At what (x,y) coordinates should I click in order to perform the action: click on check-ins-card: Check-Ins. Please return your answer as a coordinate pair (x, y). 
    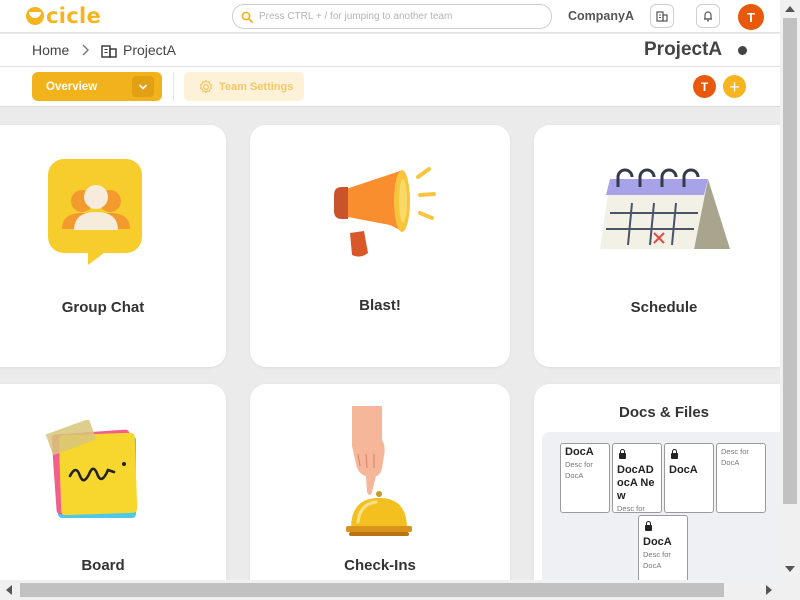
    Looking at the image, I should click on (380, 492).